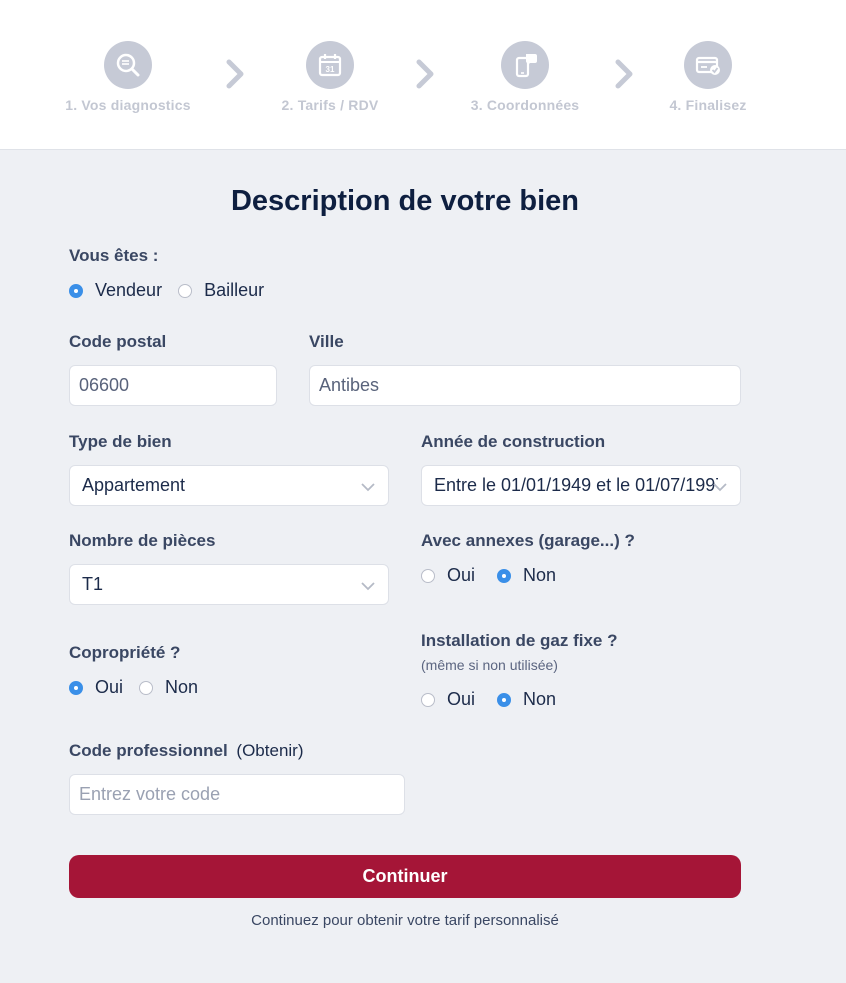 This screenshot has height=983, width=846. I want to click on gaz-label: Installation de gaz fixe ?, so click(519, 640).